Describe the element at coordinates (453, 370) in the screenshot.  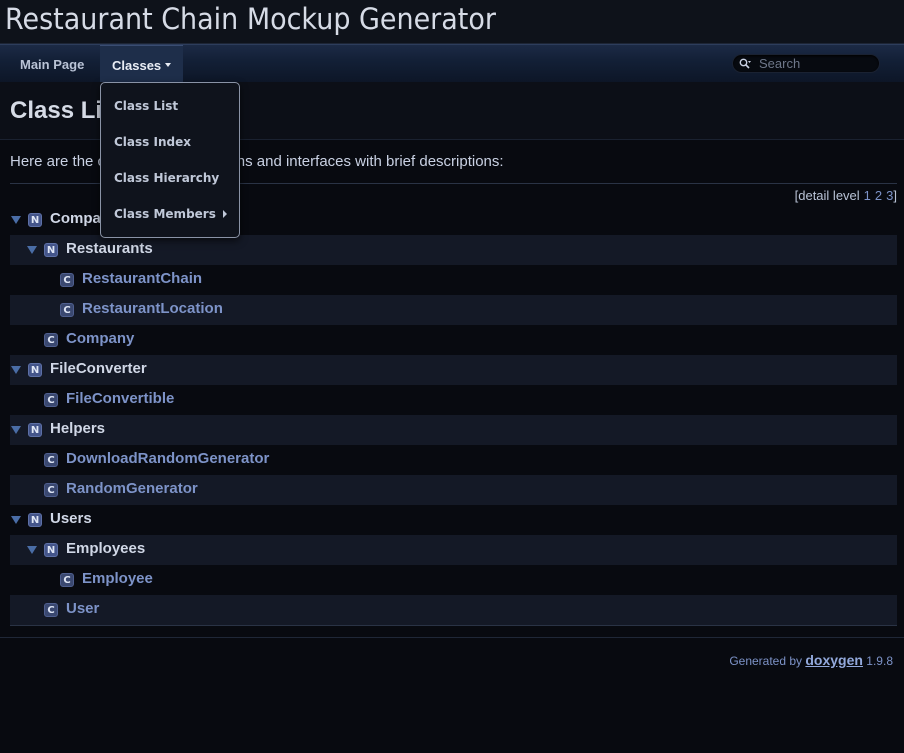
I see `namespace-row: N FileConverter` at that location.